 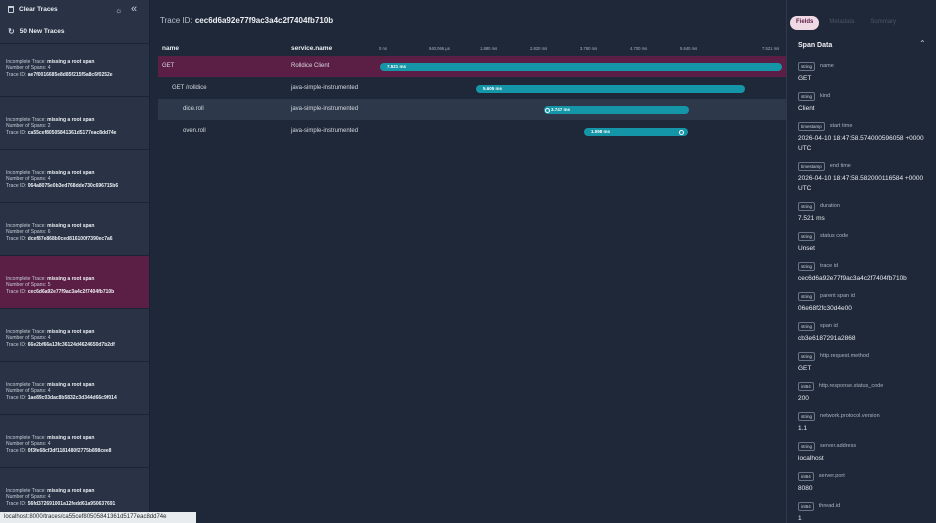 I want to click on trace-id: 56fd372691001a12fedd61a950637691, so click(x=71, y=503).